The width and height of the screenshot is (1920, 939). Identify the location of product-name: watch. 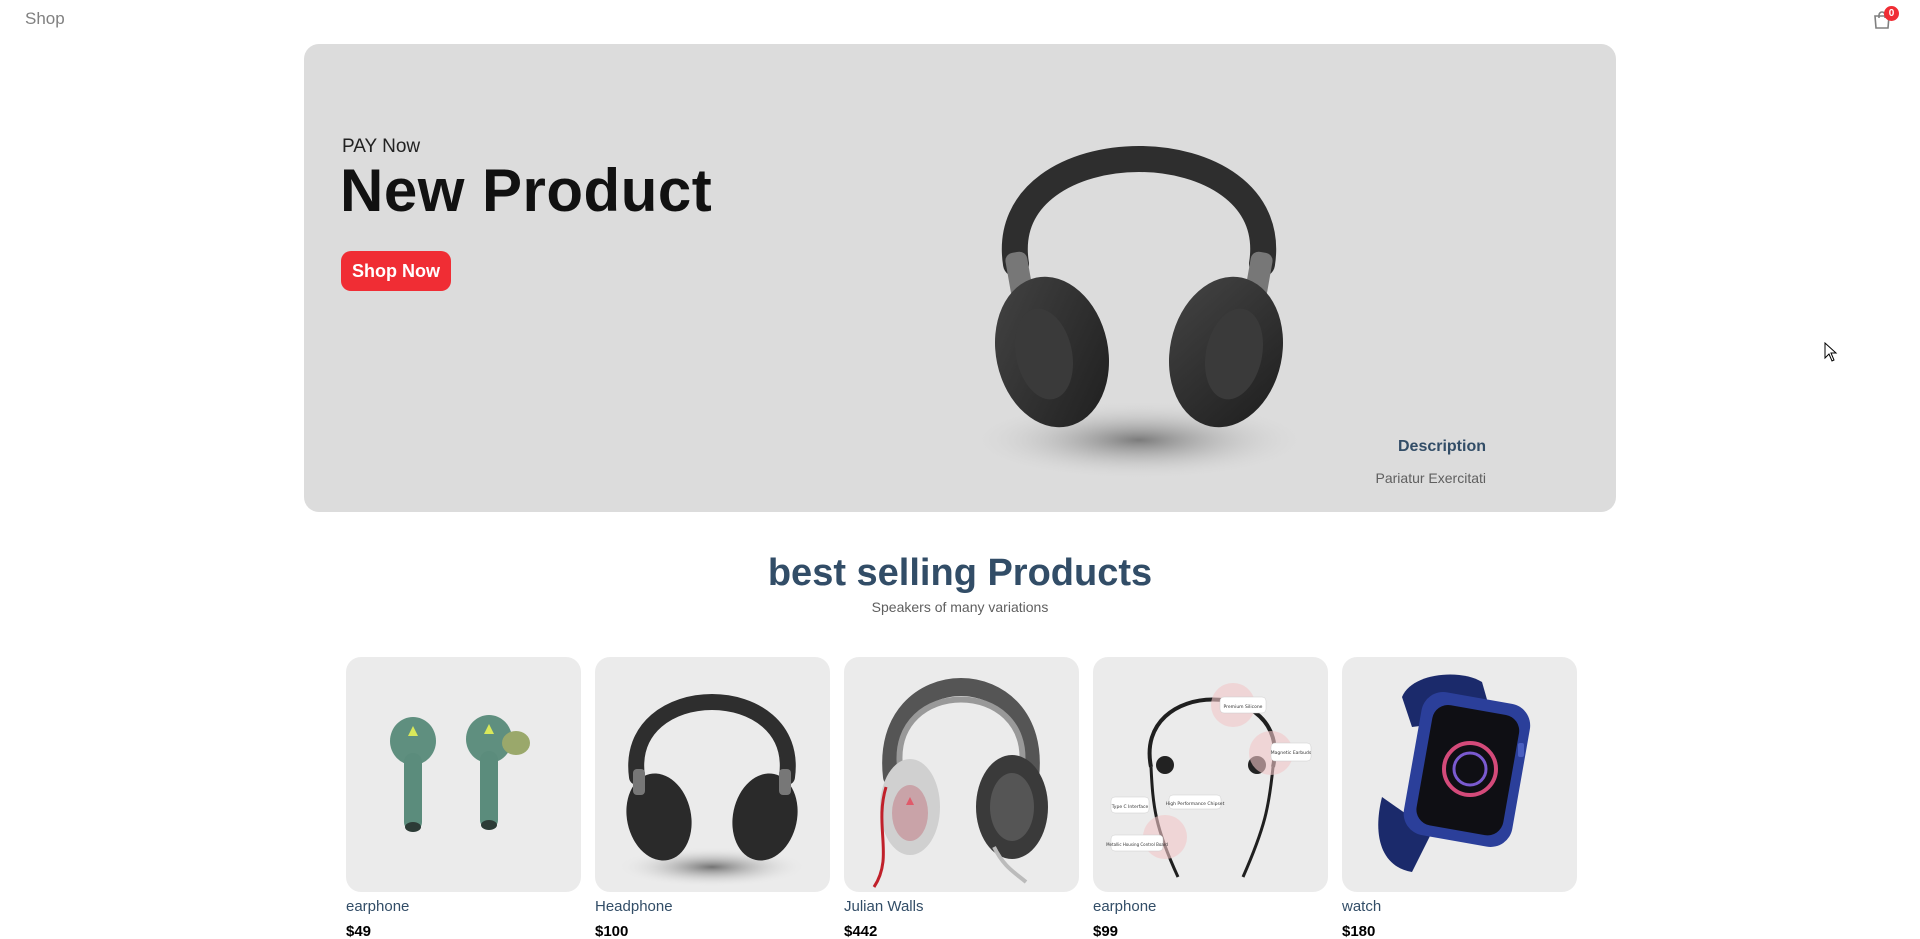
(1362, 906).